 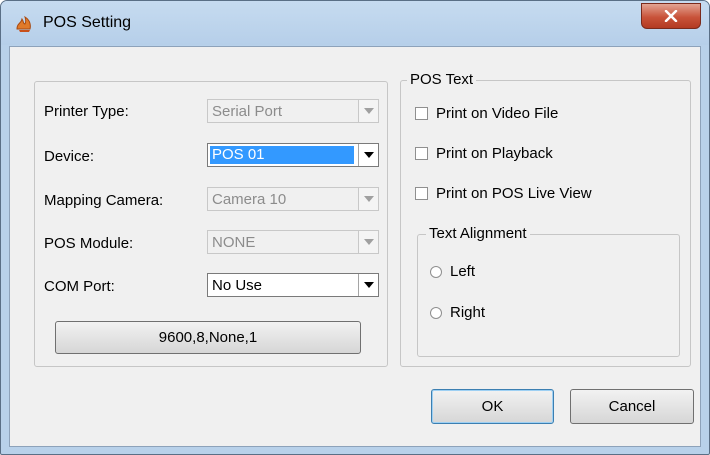 What do you see at coordinates (208, 337) in the screenshot?
I see `serial-settings-button: 9600,8,None,1` at bounding box center [208, 337].